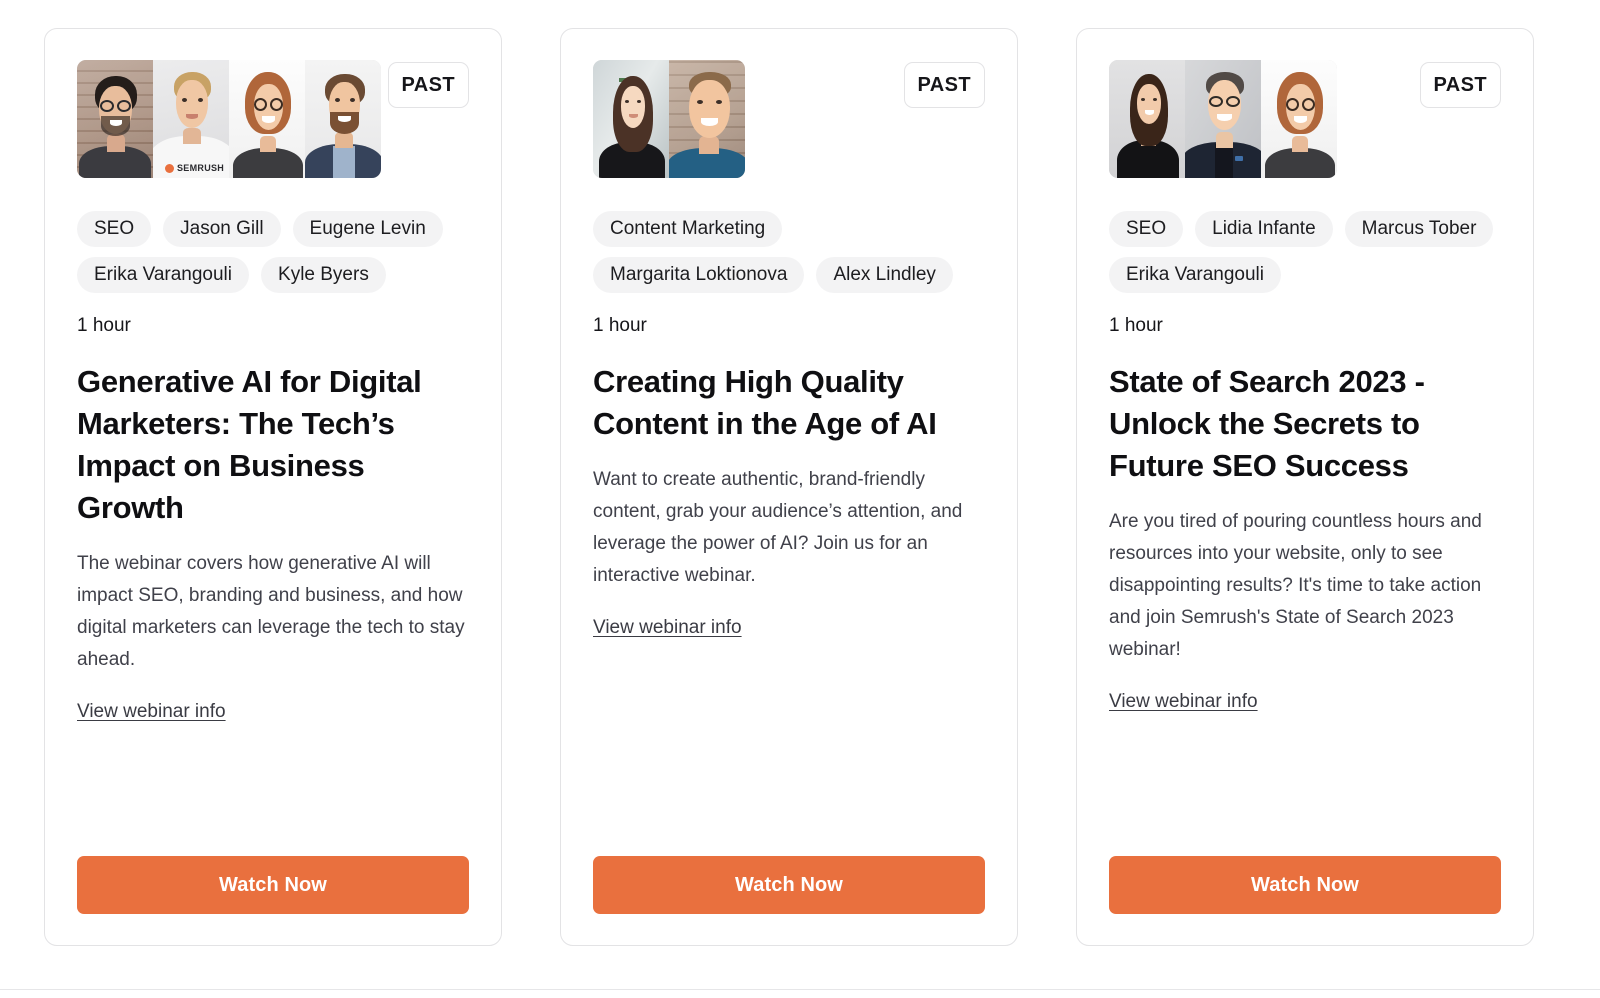  Describe the element at coordinates (222, 229) in the screenshot. I see `tag-pill: Jason Gill` at that location.